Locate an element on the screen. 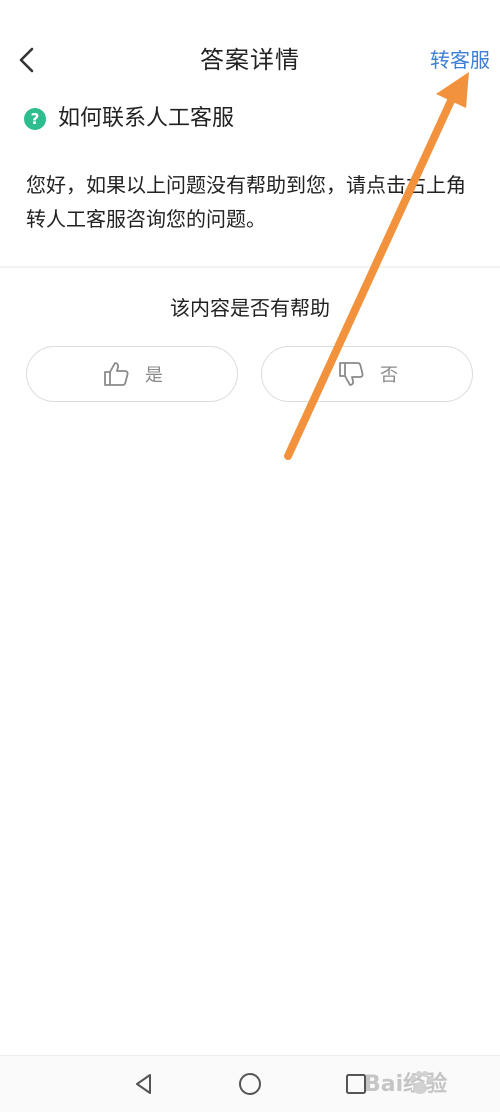  thumbs-down-icon is located at coordinates (351, 374).